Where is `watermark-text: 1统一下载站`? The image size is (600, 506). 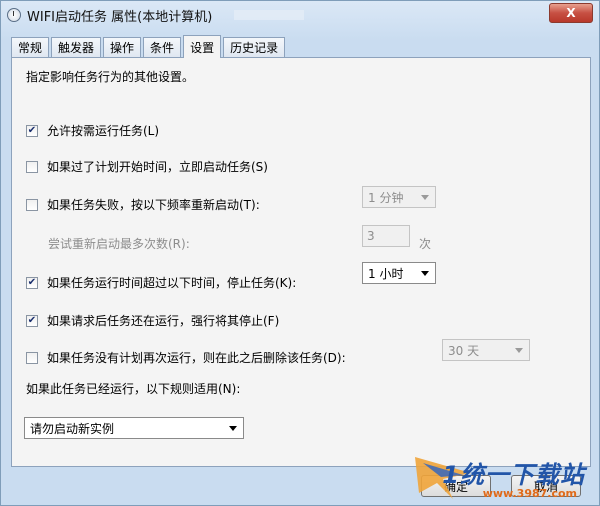
watermark-text: 1统一下载站 is located at coordinates (513, 475).